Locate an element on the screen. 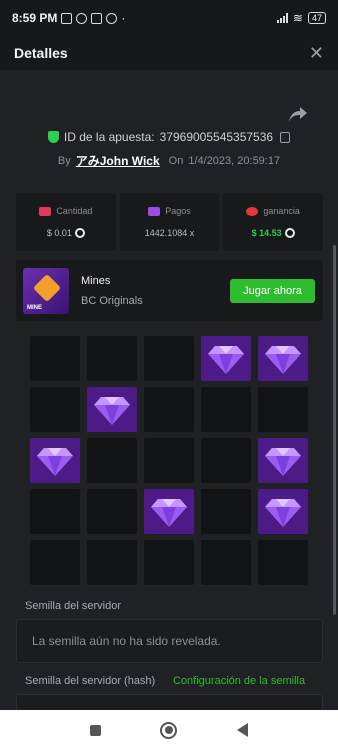 Image resolution: width=338 pixels, height=750 pixels. status-bar-left: 8:59 PM · is located at coordinates (68, 18).